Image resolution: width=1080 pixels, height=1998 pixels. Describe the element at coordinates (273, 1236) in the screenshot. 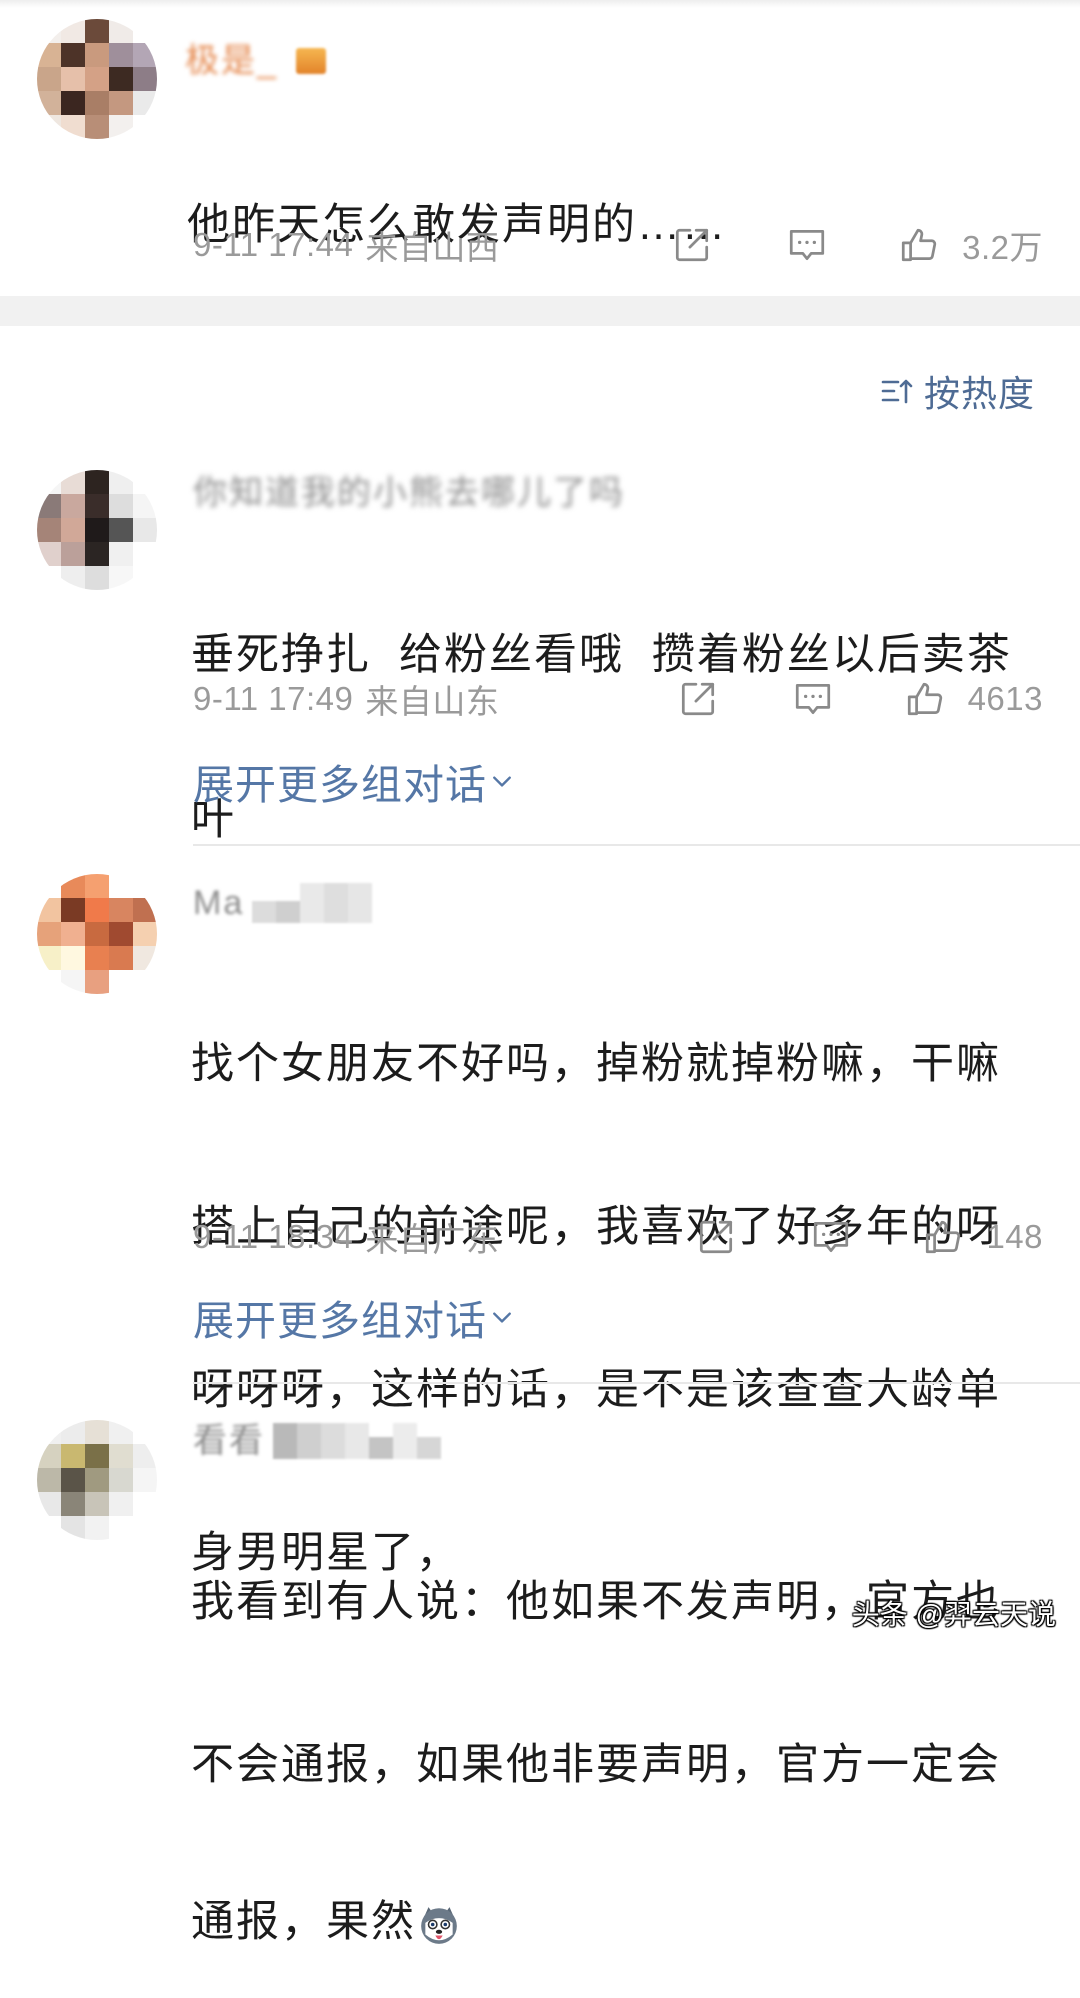

I see `comment-time: 9-11 18:34` at that location.